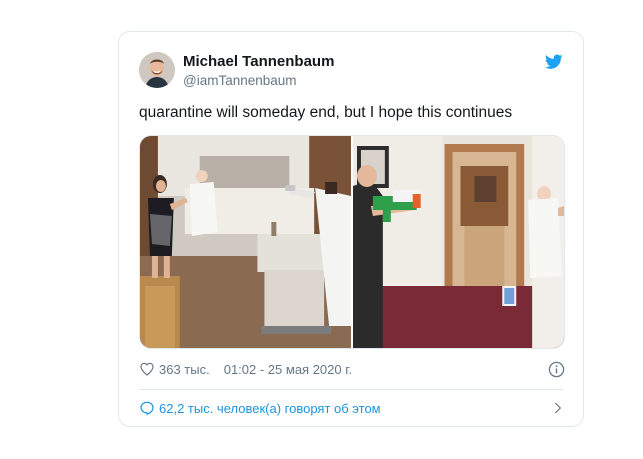  What do you see at coordinates (270, 408) in the screenshot?
I see `conversation-text: 62,2 тыс. человек(а) говорят об этом` at bounding box center [270, 408].